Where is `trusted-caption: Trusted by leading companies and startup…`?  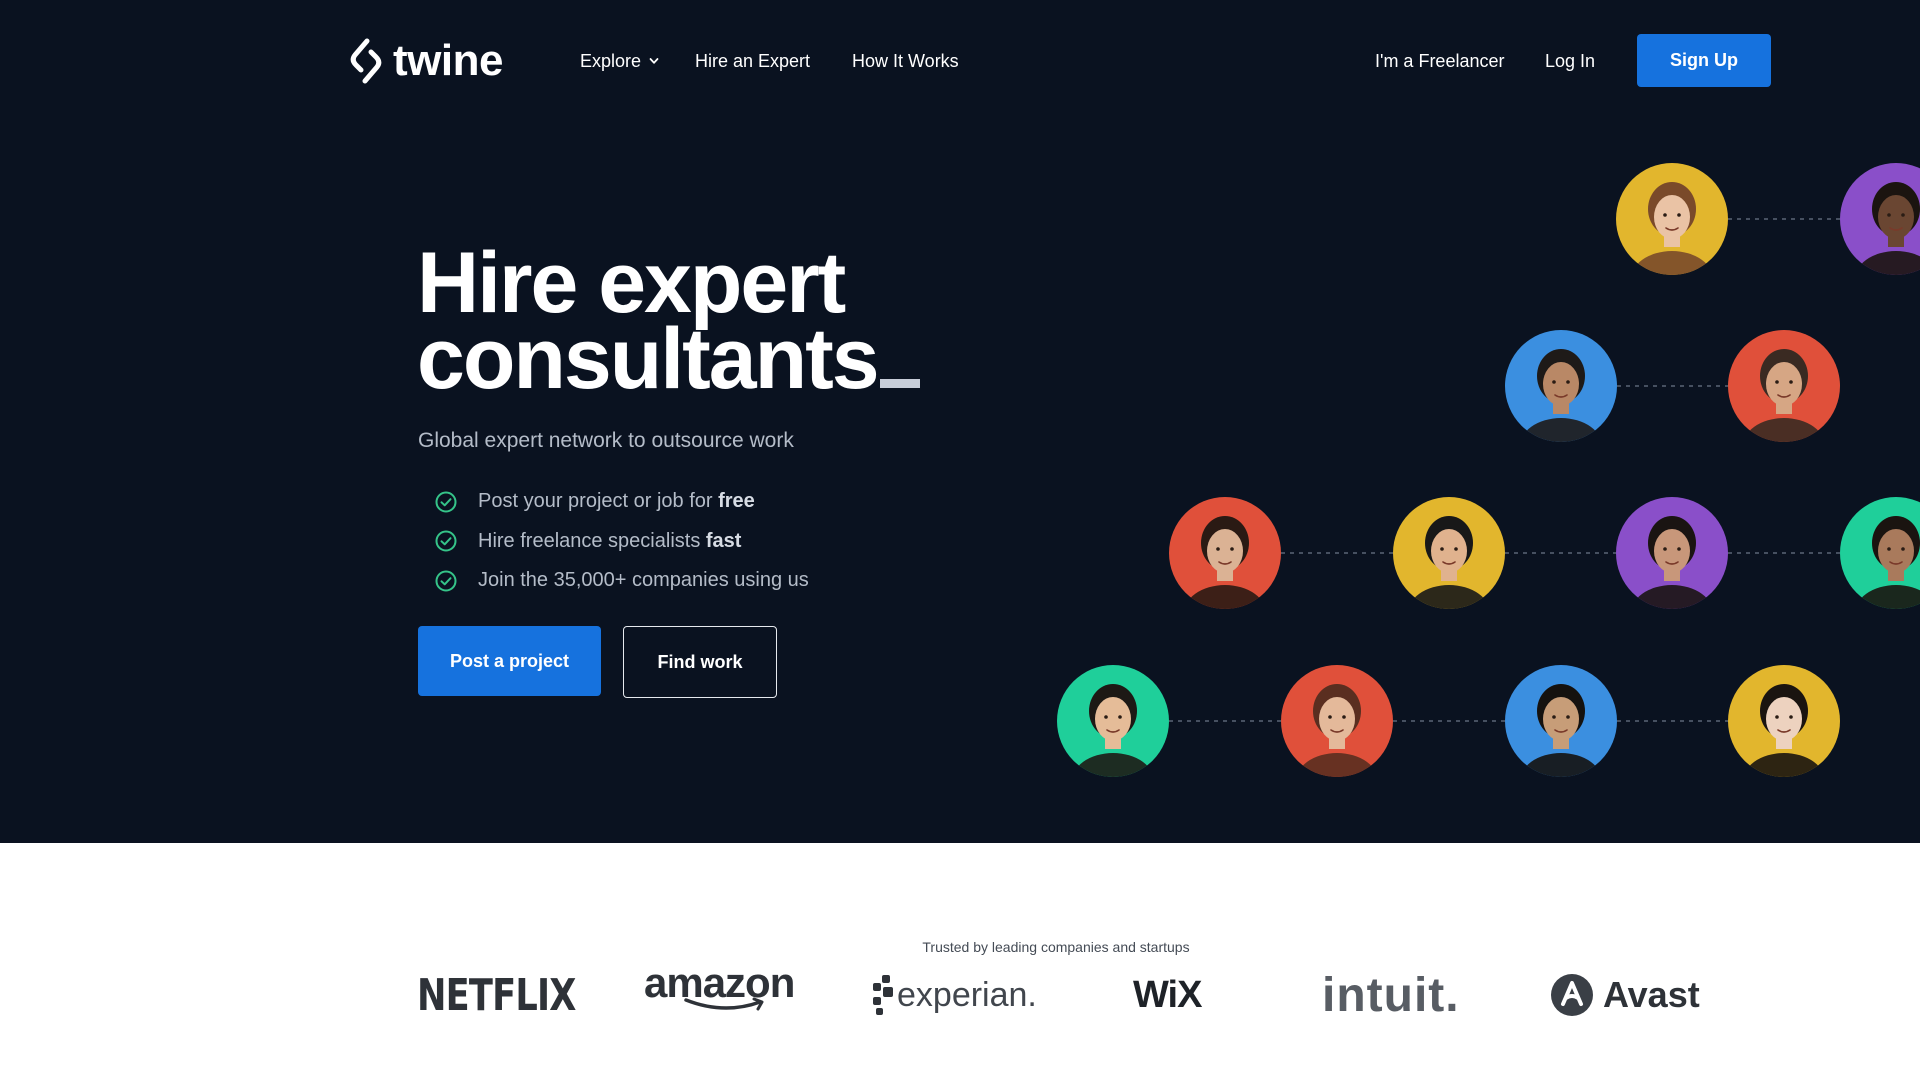
trusted-caption: Trusted by leading companies and startup… is located at coordinates (1056, 947).